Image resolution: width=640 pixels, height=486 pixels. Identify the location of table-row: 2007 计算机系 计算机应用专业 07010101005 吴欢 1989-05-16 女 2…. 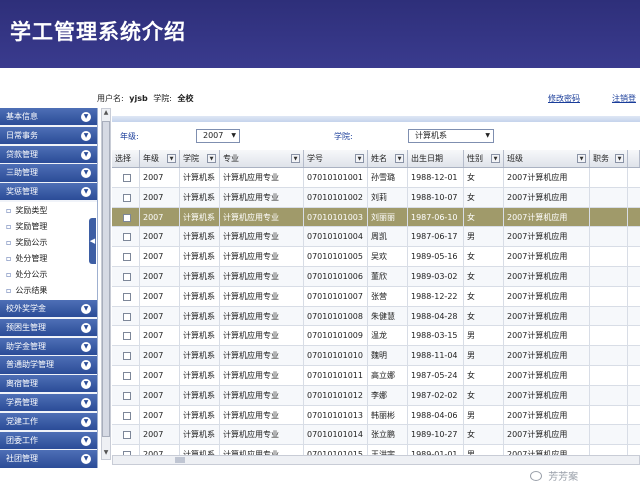
(376, 257).